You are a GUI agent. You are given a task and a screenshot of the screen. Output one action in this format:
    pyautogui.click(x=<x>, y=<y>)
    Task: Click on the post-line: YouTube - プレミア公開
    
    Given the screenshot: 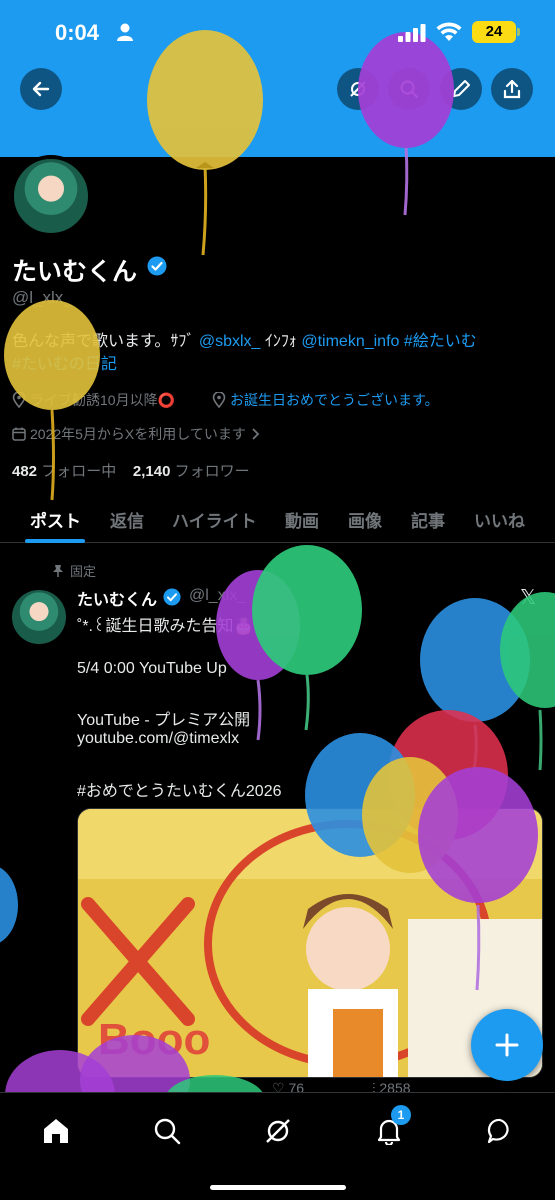 What is the action you would take?
    pyautogui.click(x=164, y=720)
    